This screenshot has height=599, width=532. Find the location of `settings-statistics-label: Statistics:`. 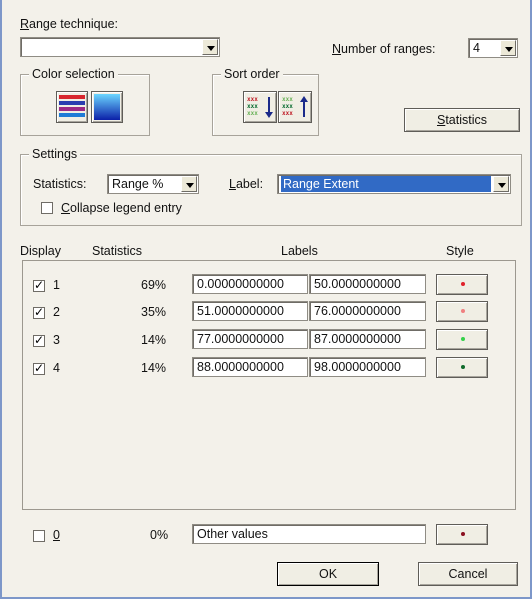

settings-statistics-label: Statistics: is located at coordinates (60, 184).